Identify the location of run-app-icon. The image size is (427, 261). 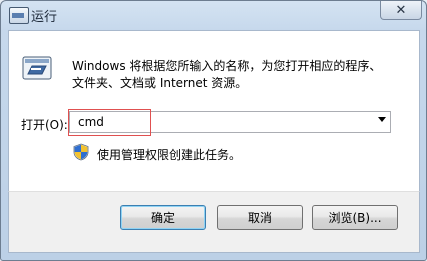
(19, 15).